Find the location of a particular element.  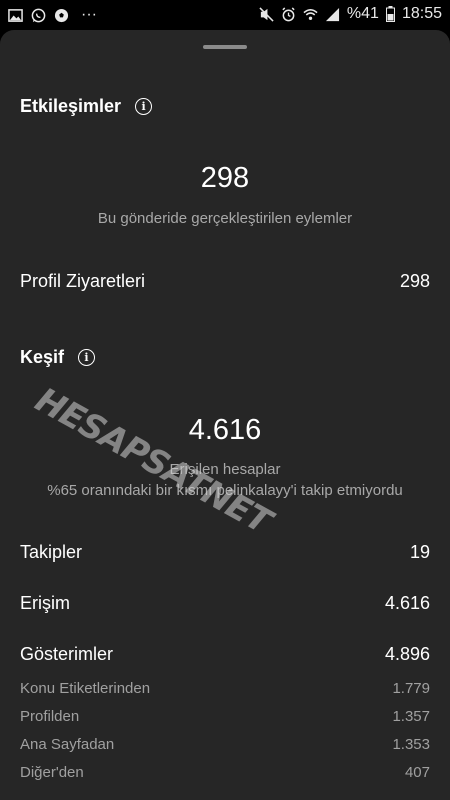

impressions-label: Gösterimler is located at coordinates (67, 654).